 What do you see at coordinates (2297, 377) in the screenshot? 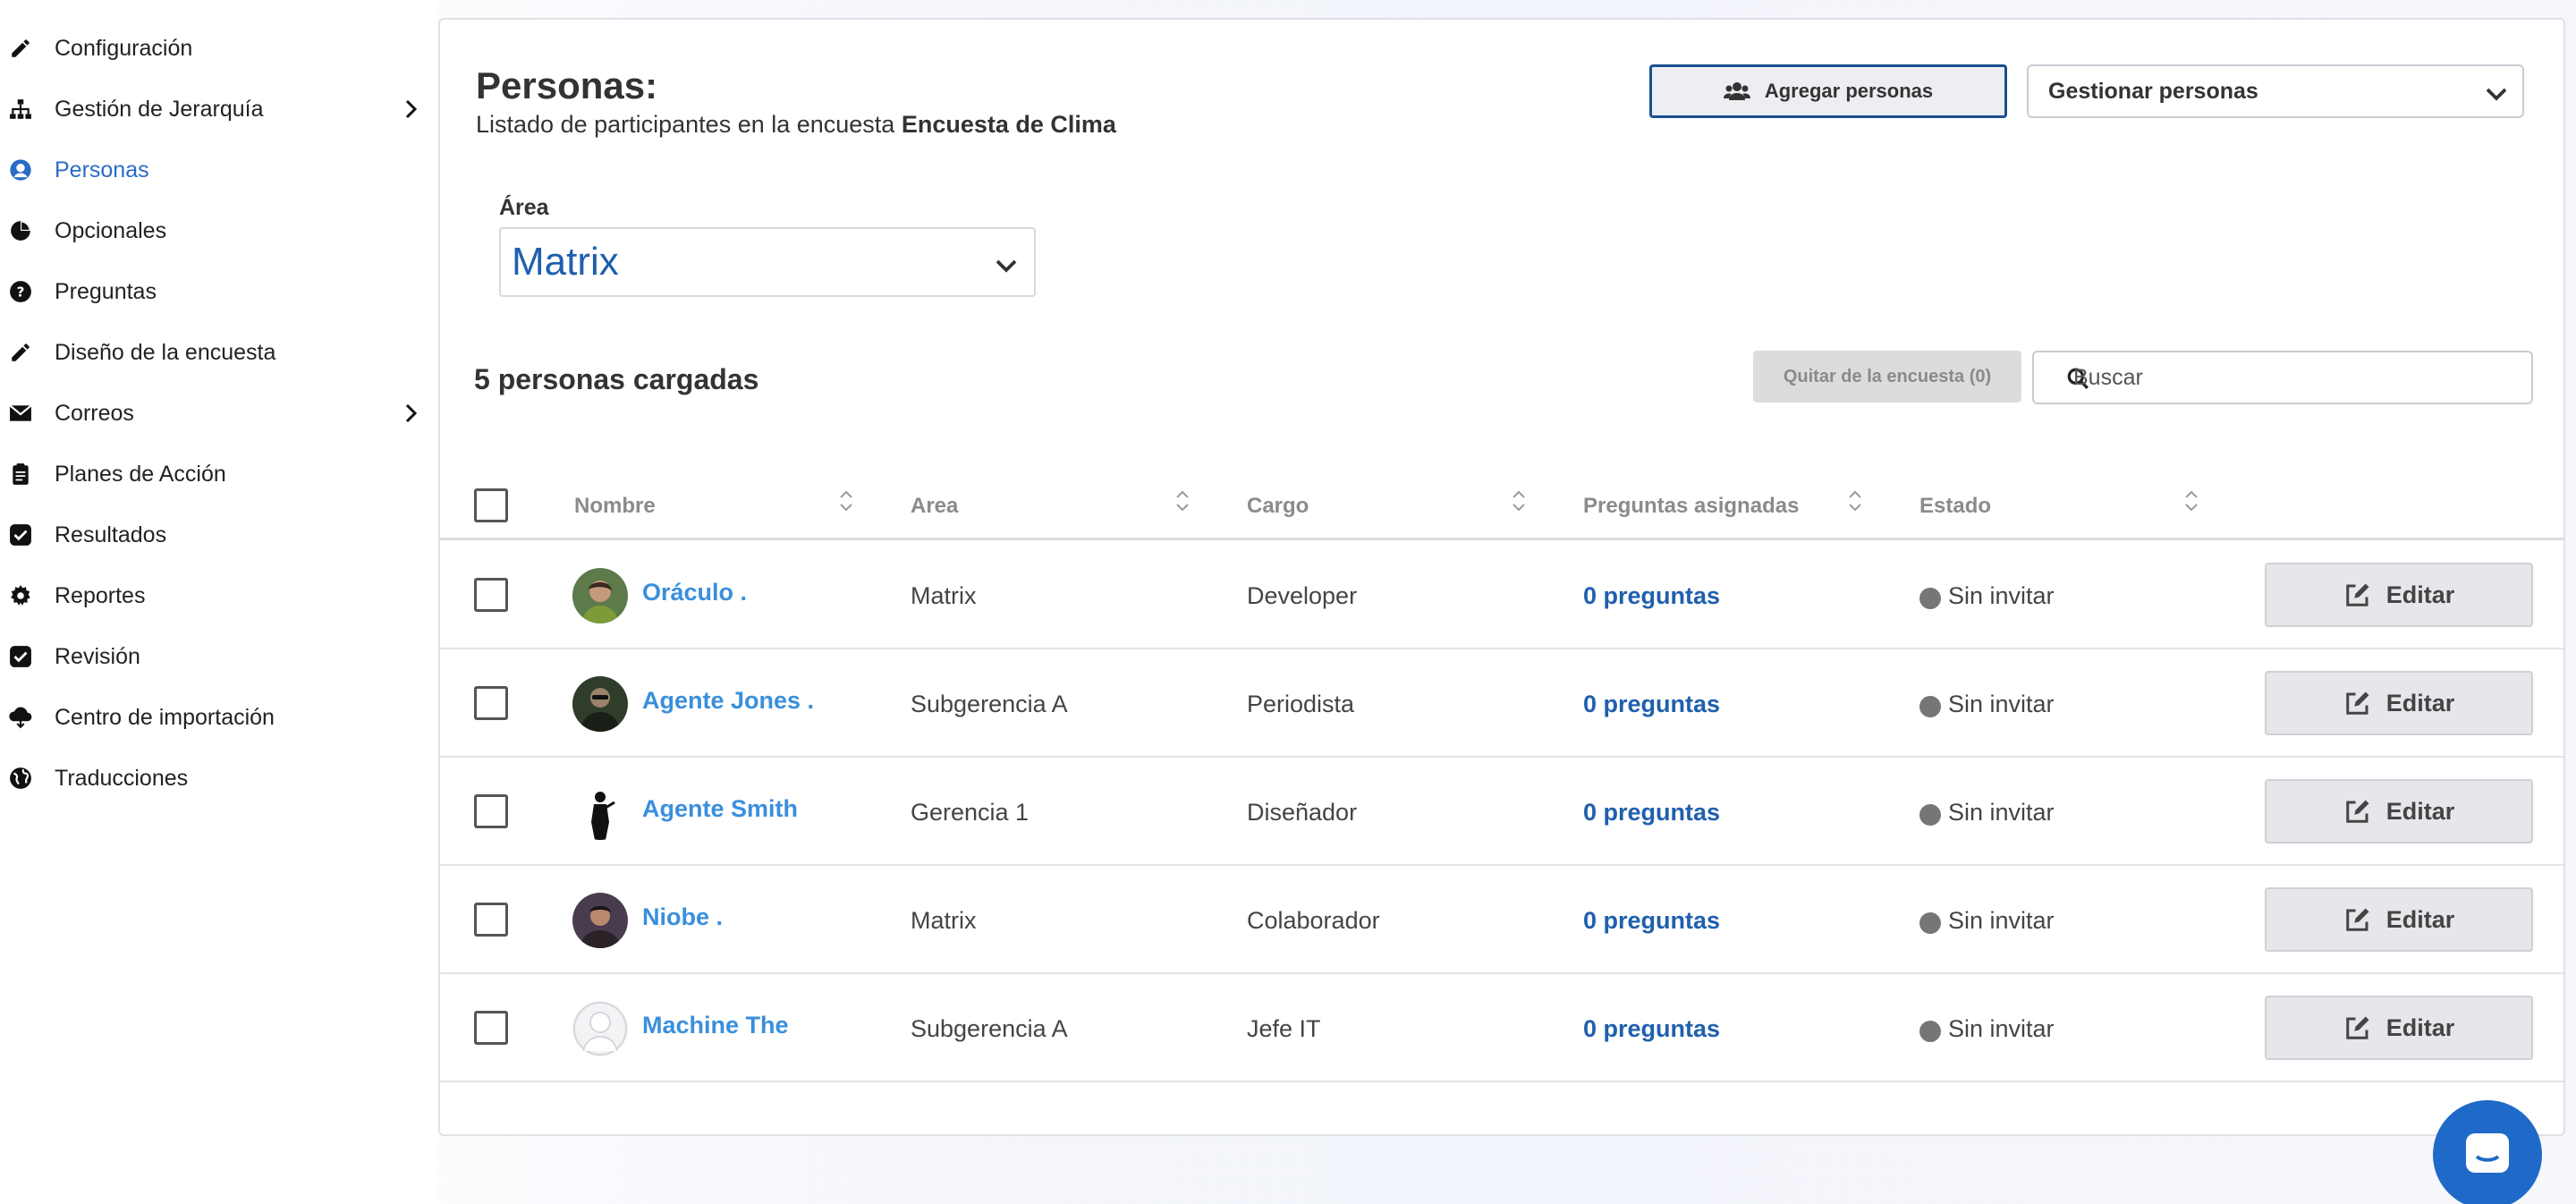
I see `search-input` at bounding box center [2297, 377].